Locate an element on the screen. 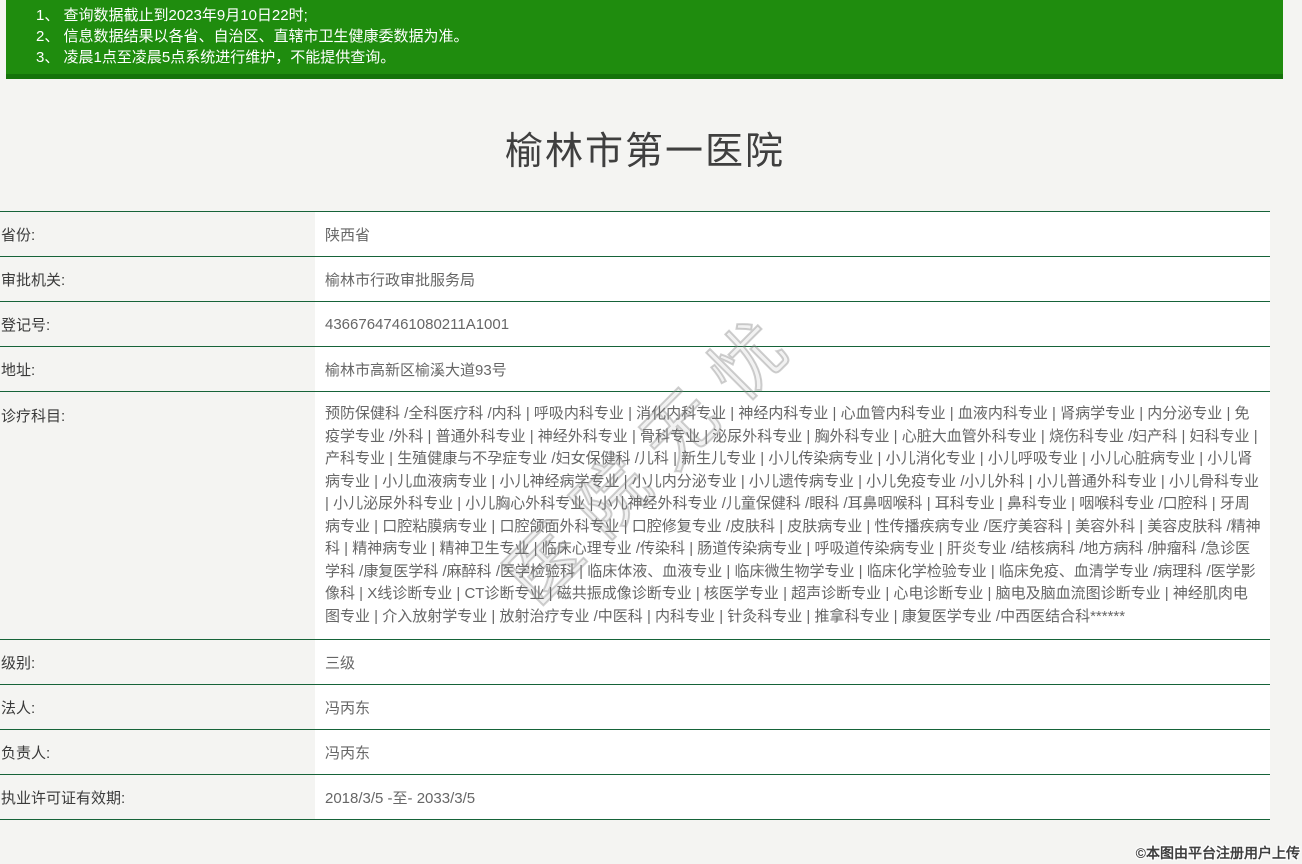 Image resolution: width=1302 pixels, height=864 pixels. row-value: 三级 is located at coordinates (792, 662).